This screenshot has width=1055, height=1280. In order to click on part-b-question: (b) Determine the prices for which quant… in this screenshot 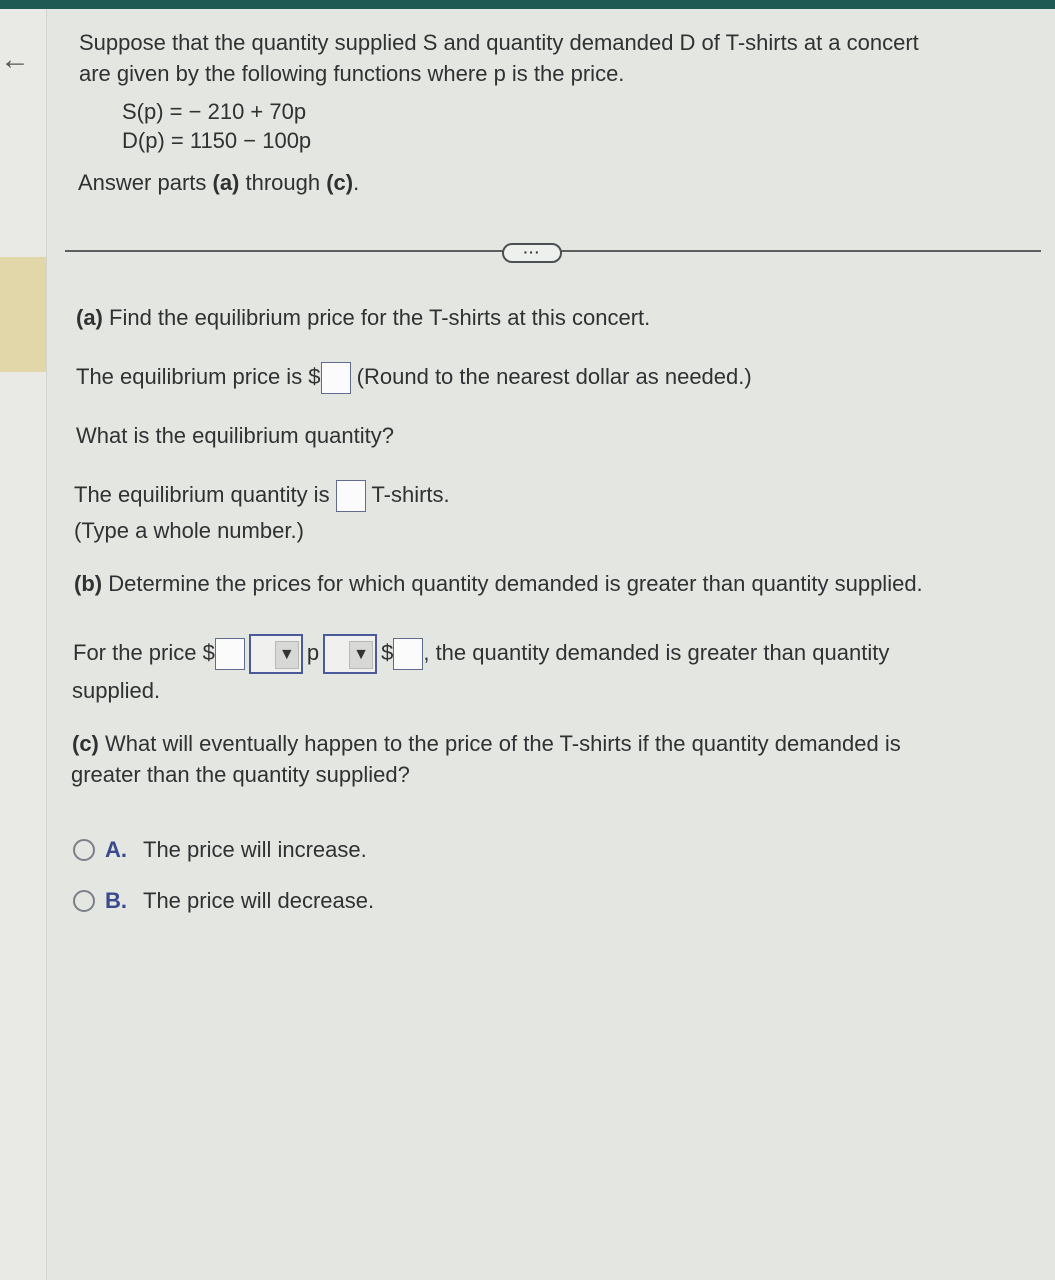, I will do `click(498, 584)`.